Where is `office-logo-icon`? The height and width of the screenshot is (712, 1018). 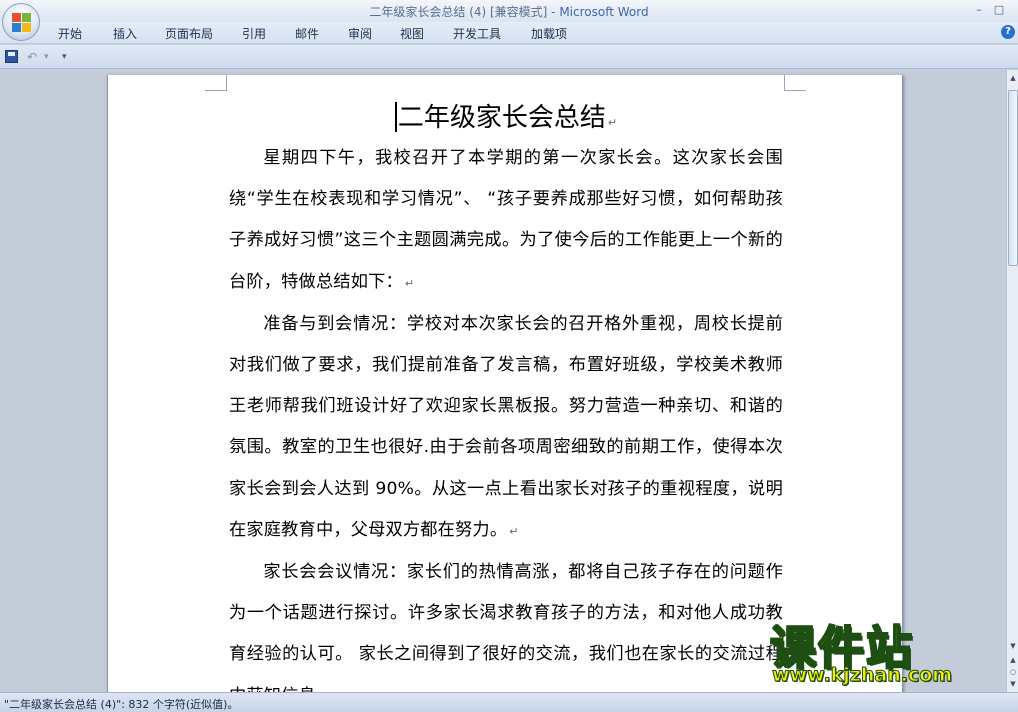 office-logo-icon is located at coordinates (22, 23).